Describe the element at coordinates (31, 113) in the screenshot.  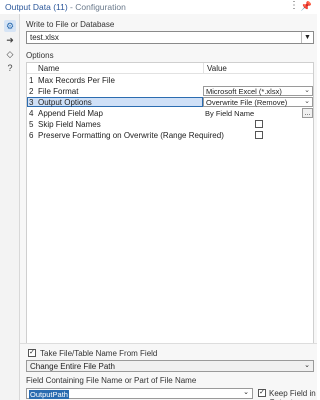
I see `row-number: 4` at that location.